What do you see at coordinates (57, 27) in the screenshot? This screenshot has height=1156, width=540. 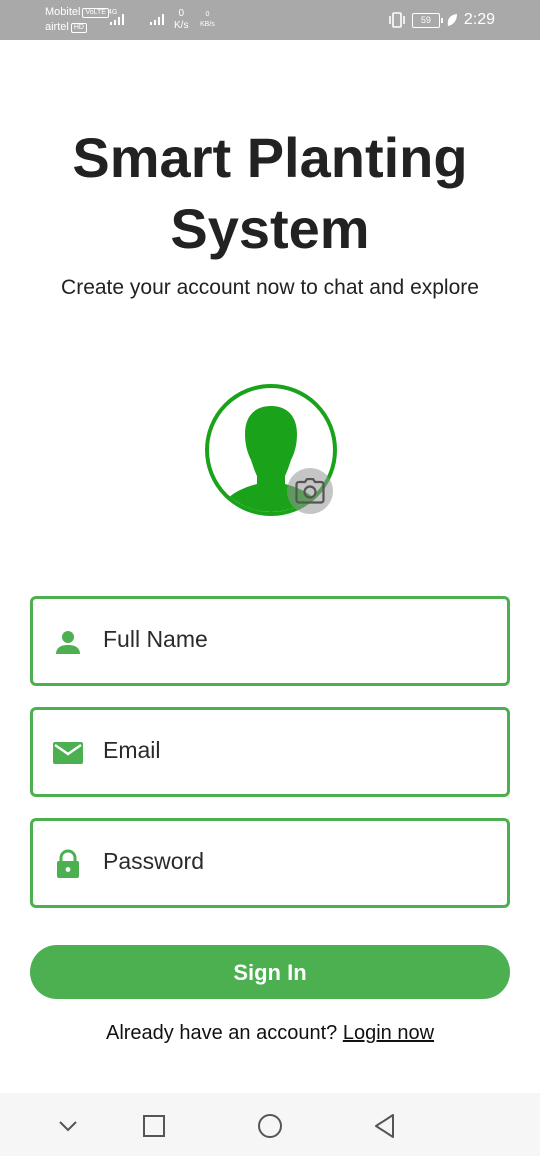 I see `carrier2-name: airtel` at bounding box center [57, 27].